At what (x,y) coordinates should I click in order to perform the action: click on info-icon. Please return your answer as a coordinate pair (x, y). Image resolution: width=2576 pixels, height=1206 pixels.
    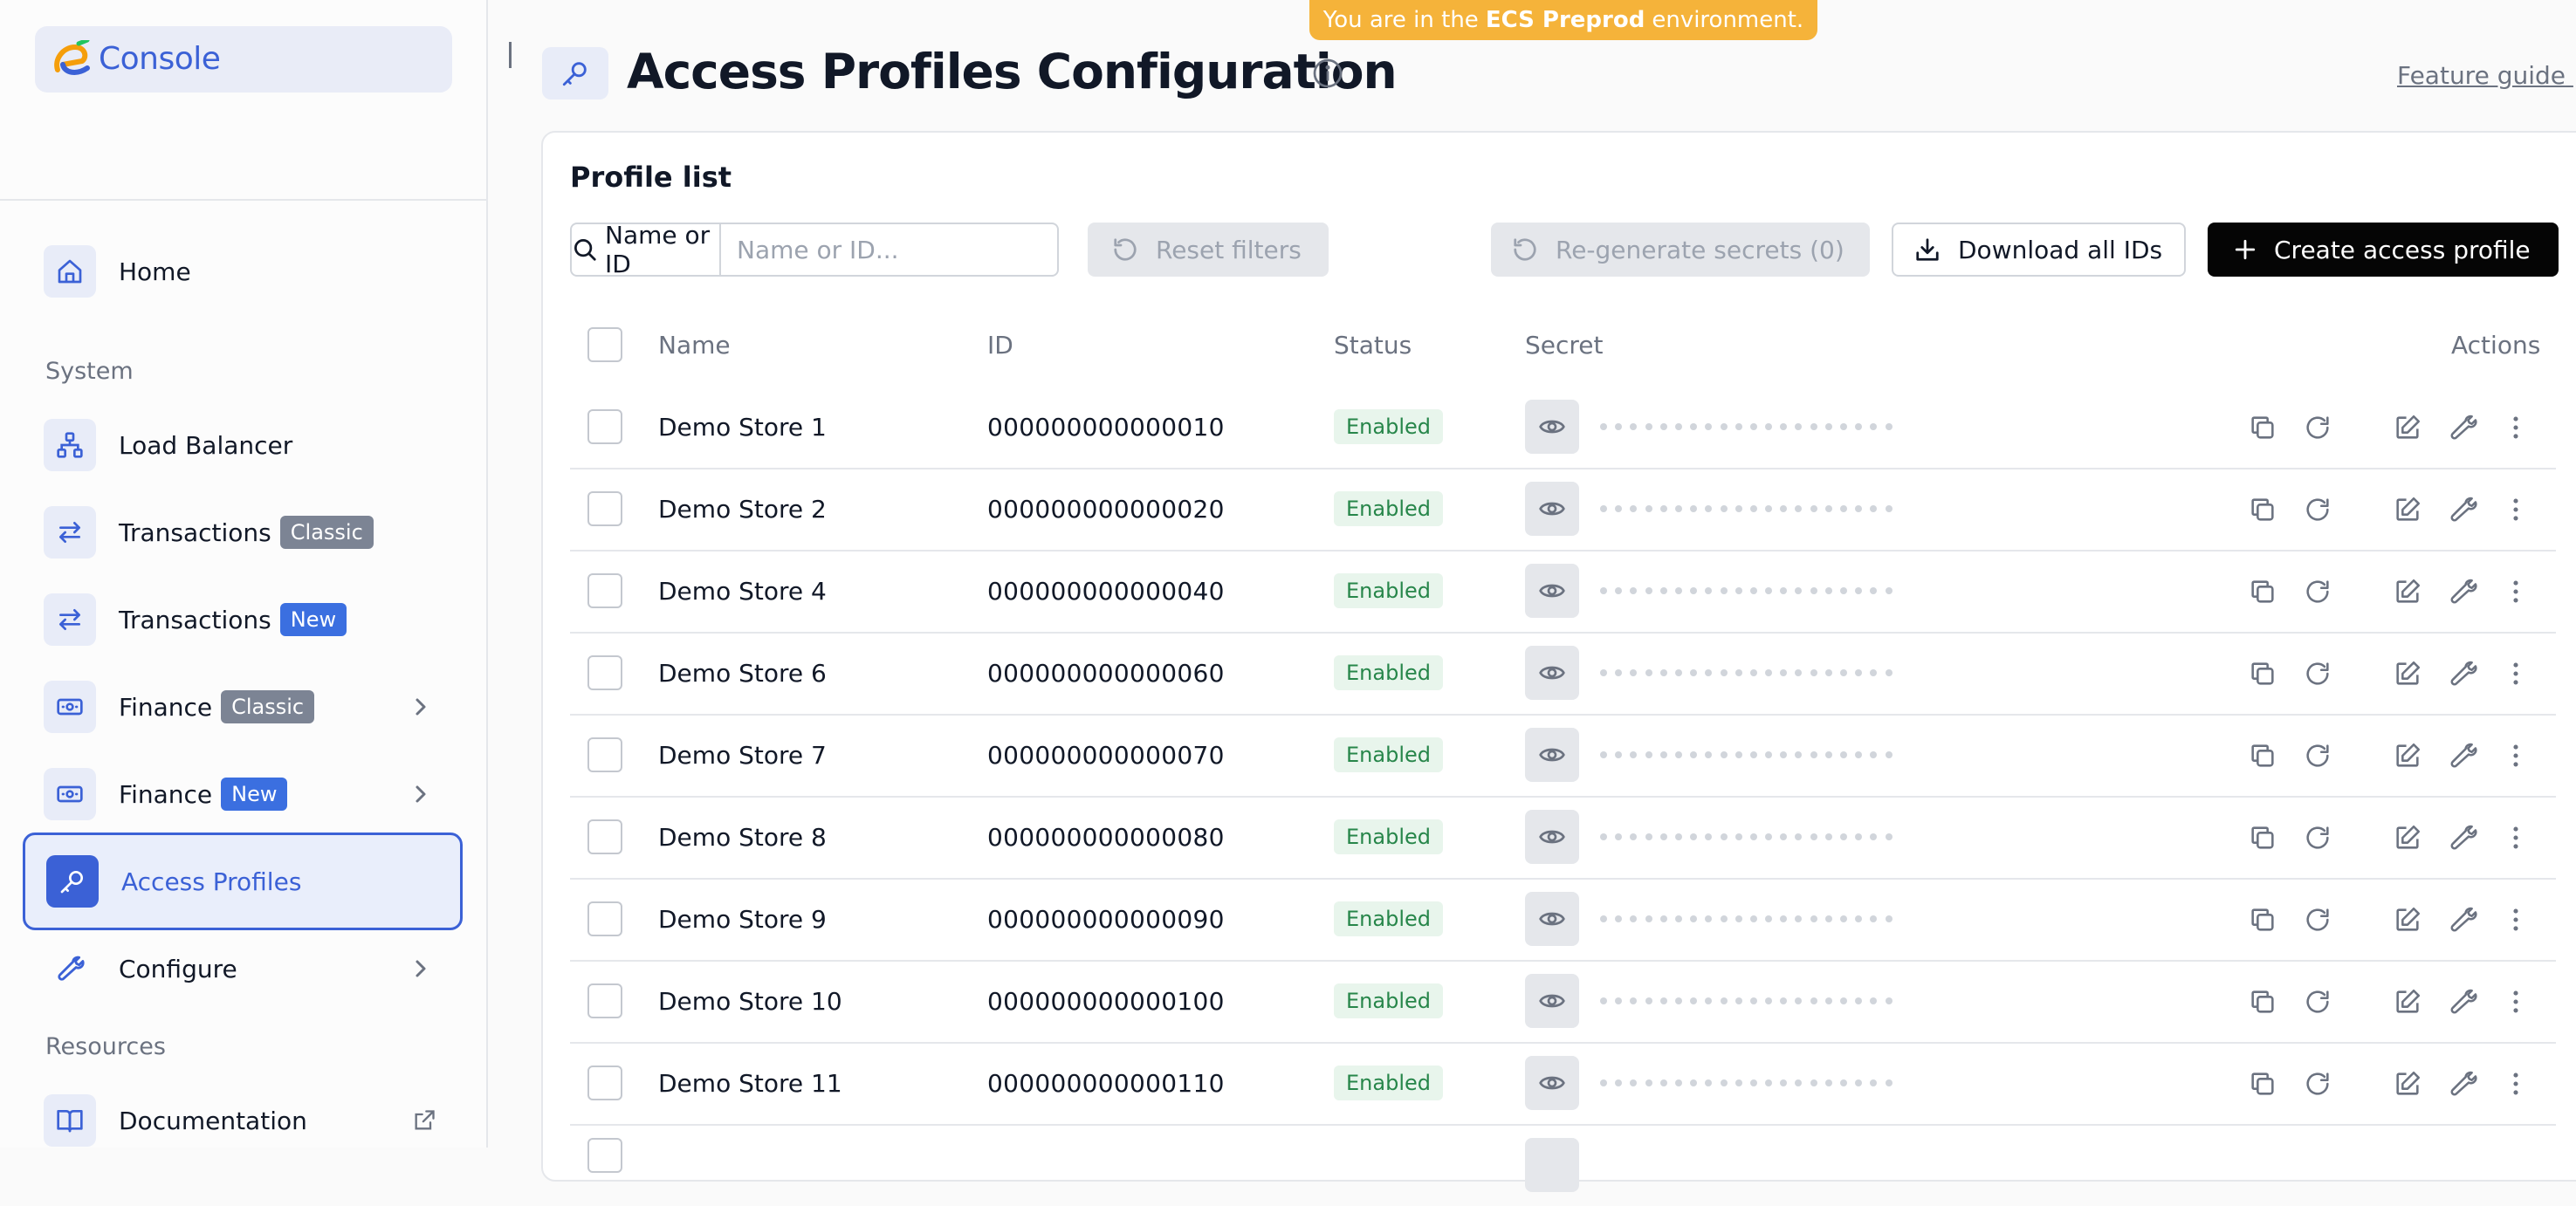
    Looking at the image, I should click on (1327, 73).